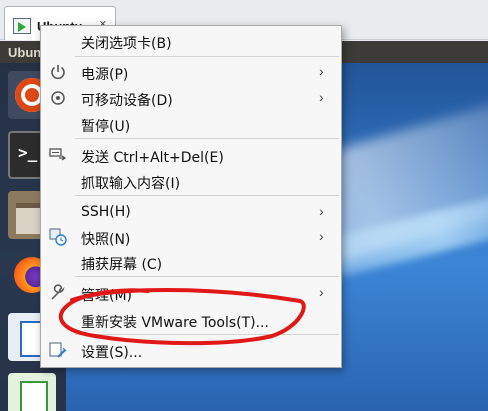 This screenshot has width=488, height=411. What do you see at coordinates (191, 72) in the screenshot?
I see `menu-item-power: 电源(P) ›` at bounding box center [191, 72].